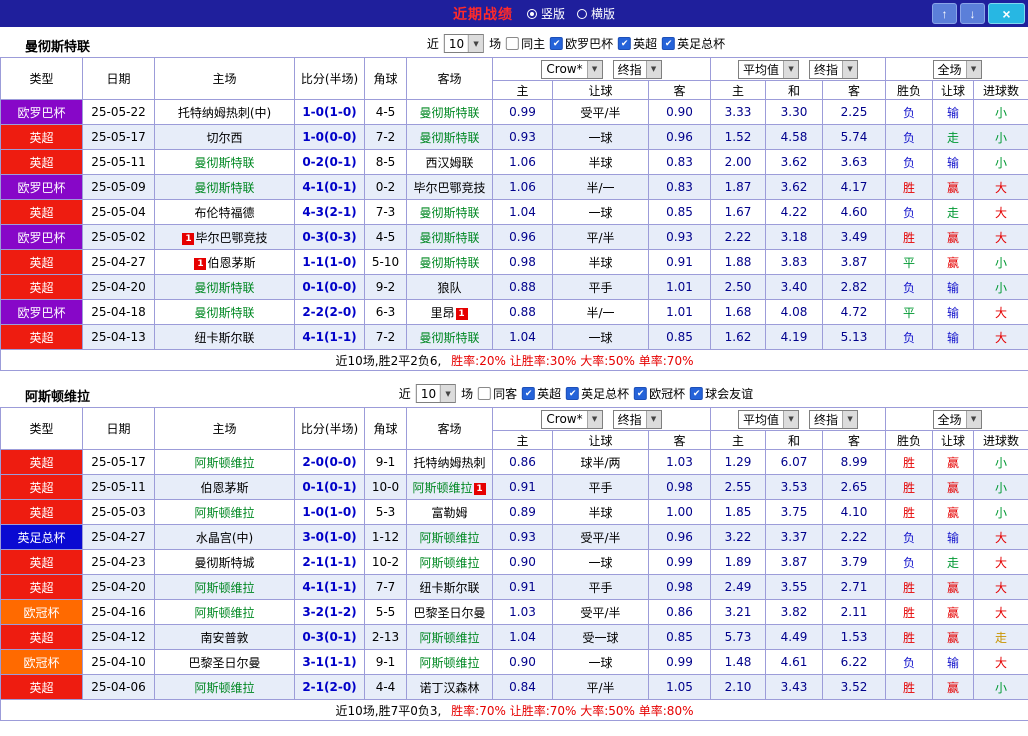 This screenshot has width=1028, height=736. Describe the element at coordinates (545, 13) in the screenshot. I see `radio-vertical-layout: 竖版` at that location.